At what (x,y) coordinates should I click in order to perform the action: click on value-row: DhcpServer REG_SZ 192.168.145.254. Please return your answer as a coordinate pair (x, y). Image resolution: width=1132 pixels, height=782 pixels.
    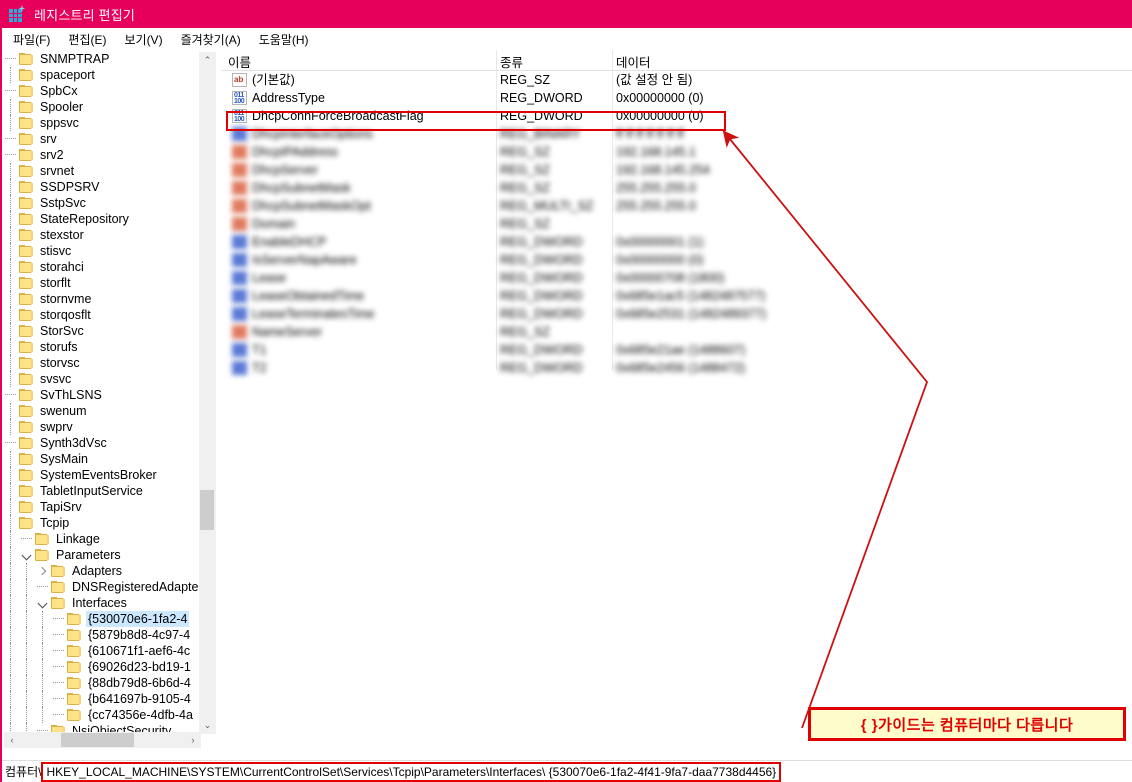
    Looking at the image, I should click on (677, 170).